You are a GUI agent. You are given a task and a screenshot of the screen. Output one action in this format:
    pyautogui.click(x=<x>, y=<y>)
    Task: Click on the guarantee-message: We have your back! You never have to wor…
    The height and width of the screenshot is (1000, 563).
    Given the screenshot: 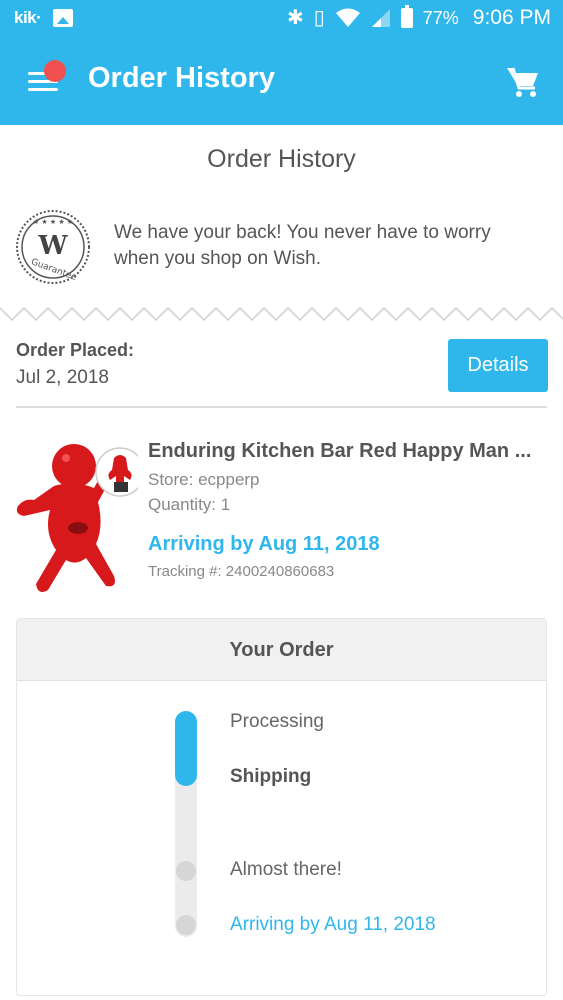 What is the action you would take?
    pyautogui.click(x=302, y=245)
    